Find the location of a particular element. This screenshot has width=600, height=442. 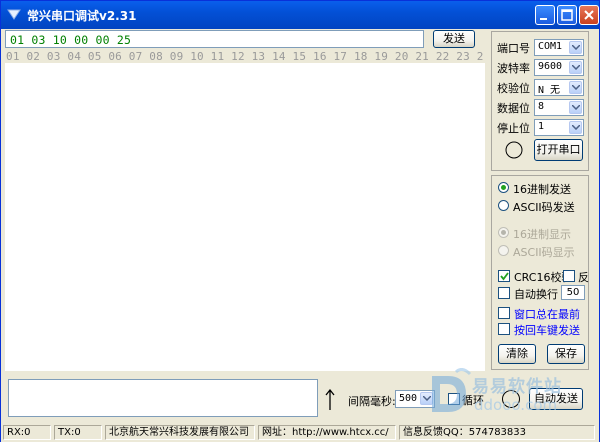

databits-label: 数据位 is located at coordinates (513, 108).